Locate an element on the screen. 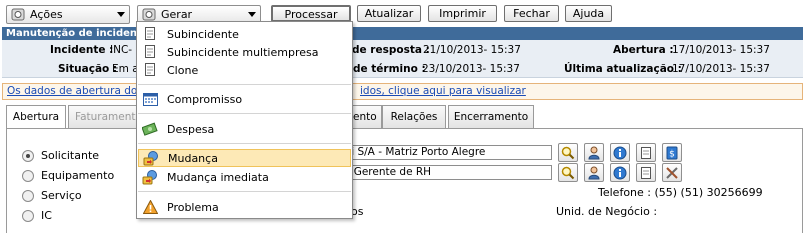 The width and height of the screenshot is (805, 240). radio-equipment: Equipamento is located at coordinates (68, 175).